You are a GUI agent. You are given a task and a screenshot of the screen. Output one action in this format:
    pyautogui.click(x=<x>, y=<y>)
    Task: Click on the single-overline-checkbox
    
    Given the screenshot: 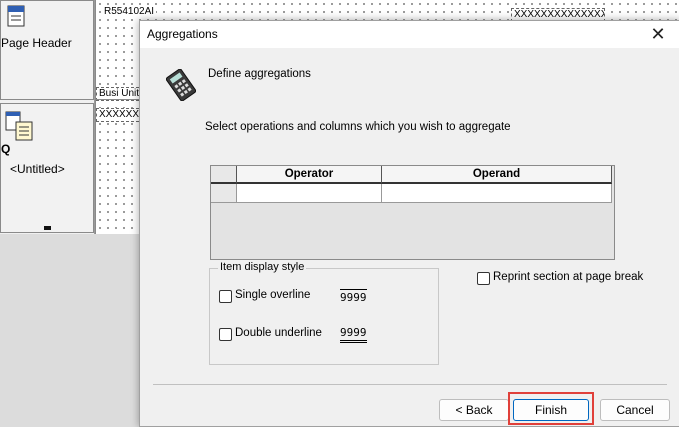 What is the action you would take?
    pyautogui.click(x=225, y=296)
    